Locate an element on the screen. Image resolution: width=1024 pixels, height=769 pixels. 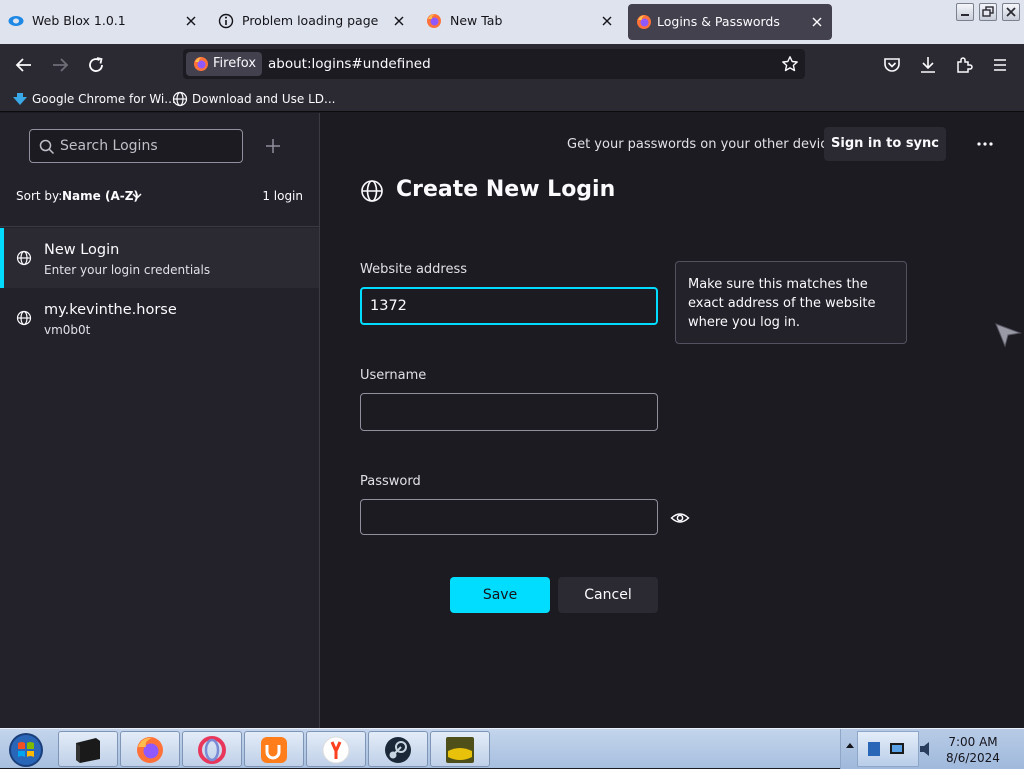
taskbar-app-generic is located at coordinates (460, 749).